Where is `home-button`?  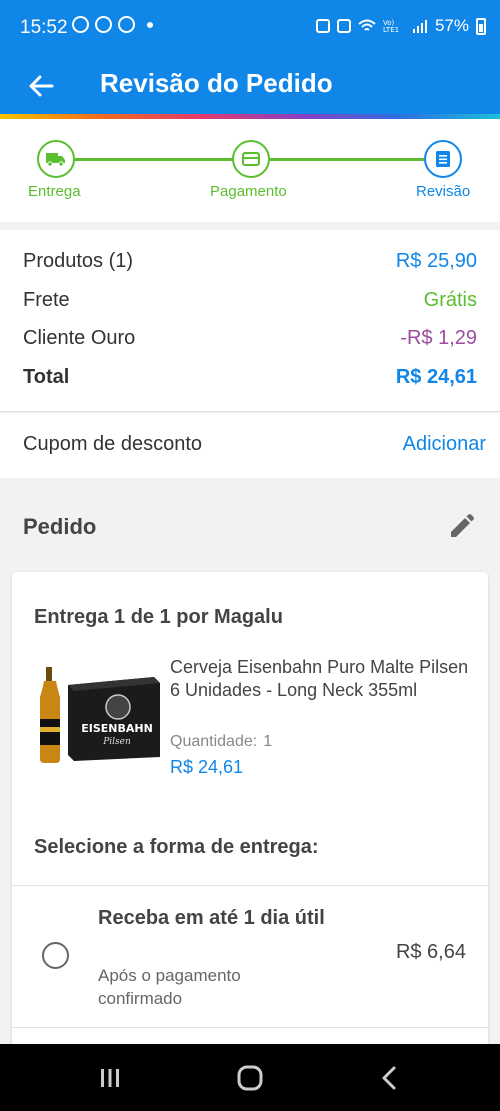
home-button is located at coordinates (250, 1078).